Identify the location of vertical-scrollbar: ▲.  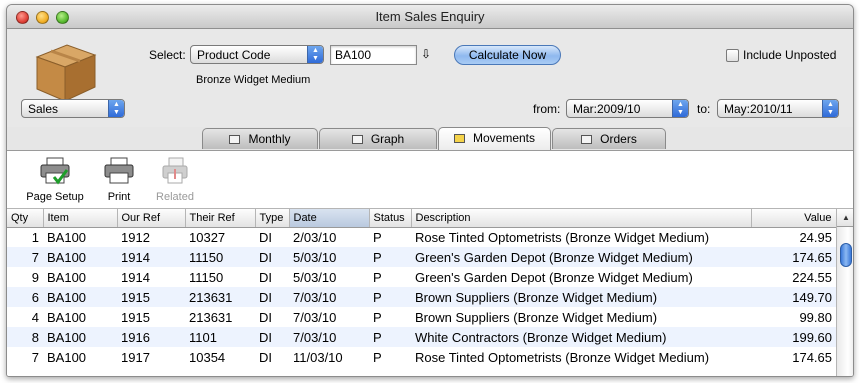
(844, 292).